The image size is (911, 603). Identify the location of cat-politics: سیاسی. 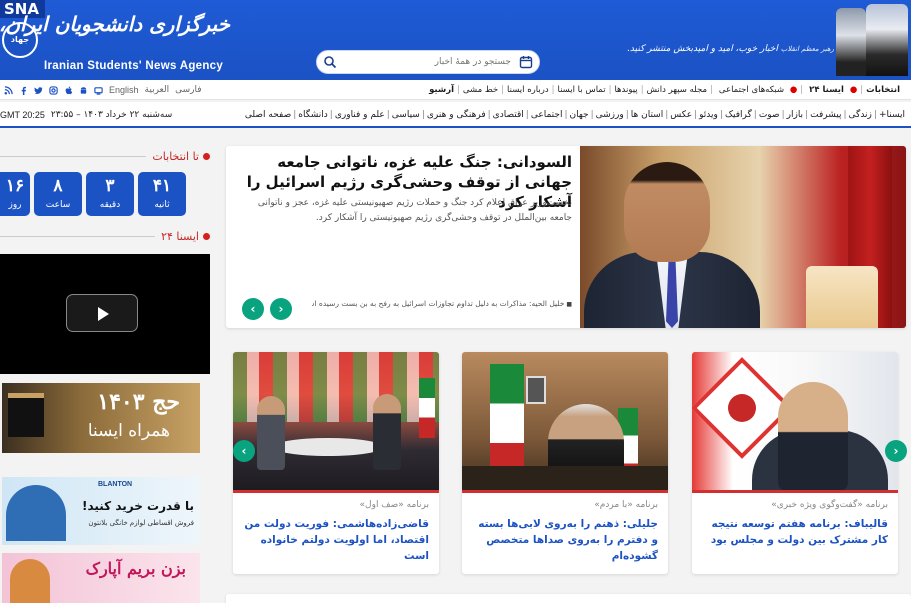
(406, 115).